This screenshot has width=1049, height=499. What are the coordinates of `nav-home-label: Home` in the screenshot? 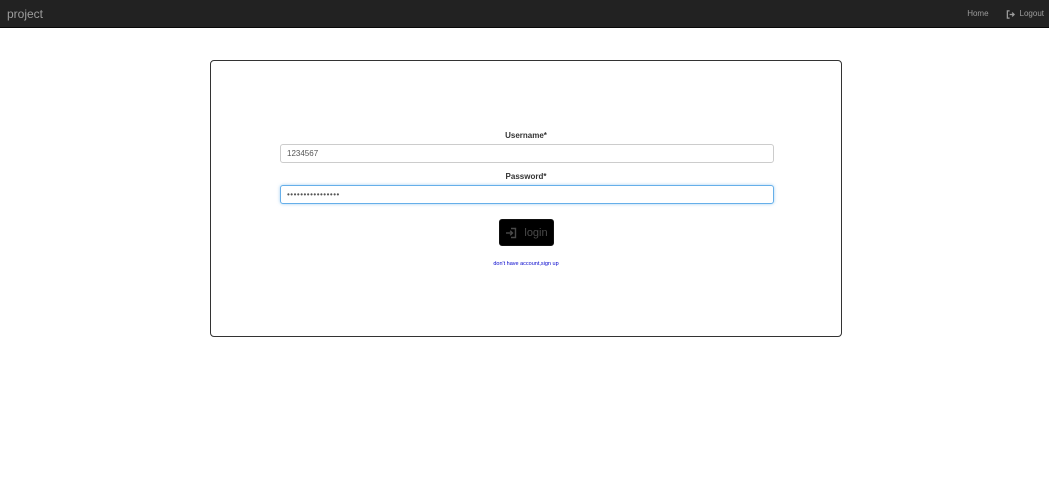 It's located at (978, 13).